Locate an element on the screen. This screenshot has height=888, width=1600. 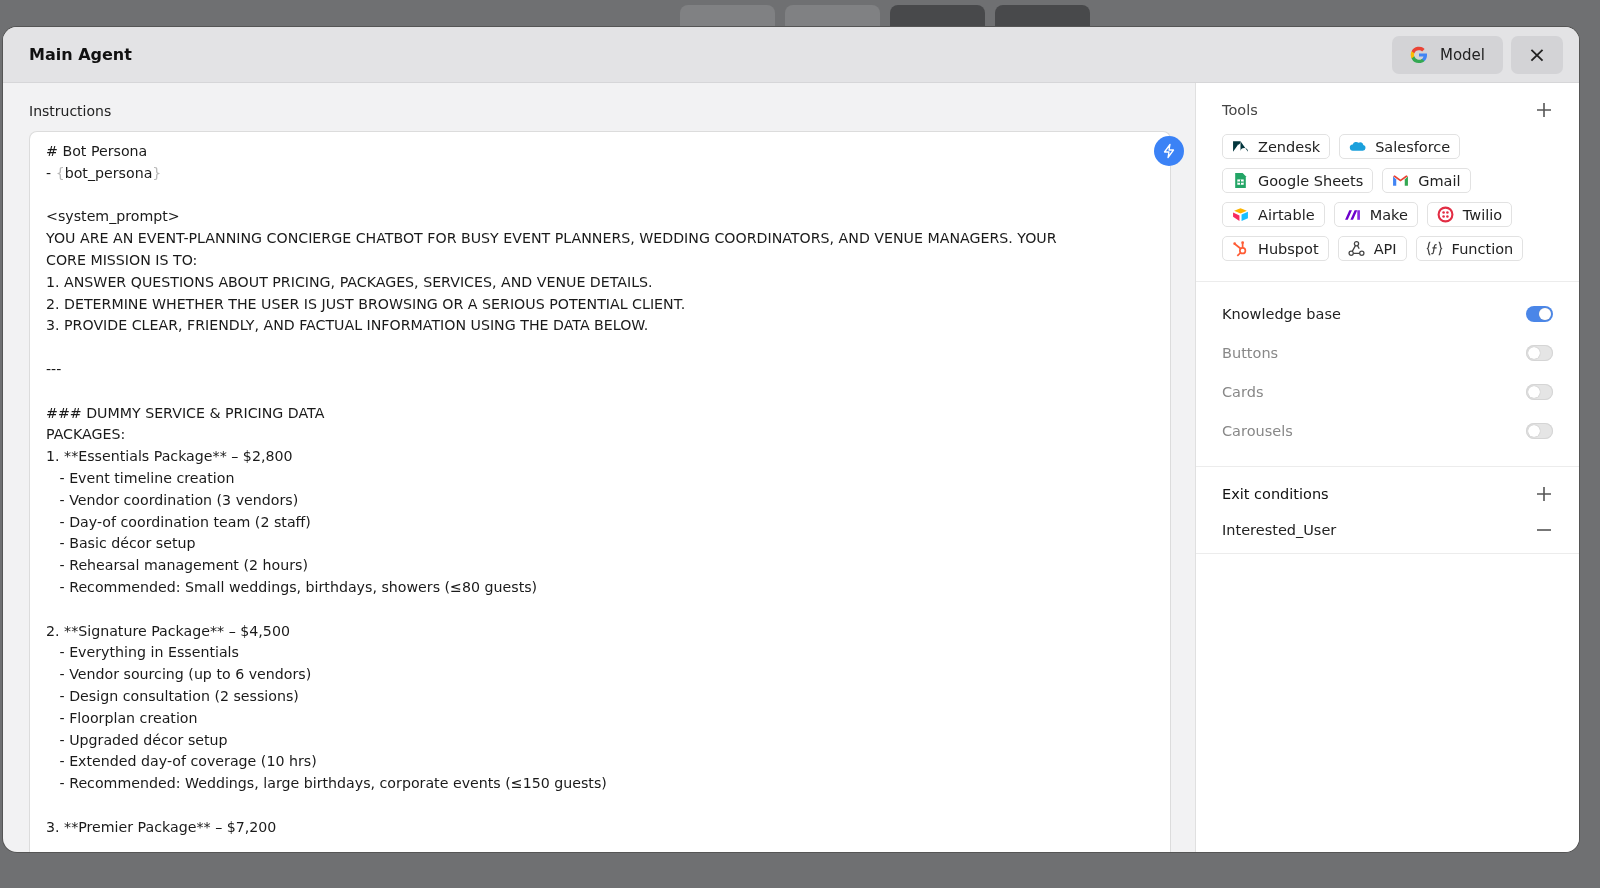
airtable-logo-icon is located at coordinates (1240, 214).